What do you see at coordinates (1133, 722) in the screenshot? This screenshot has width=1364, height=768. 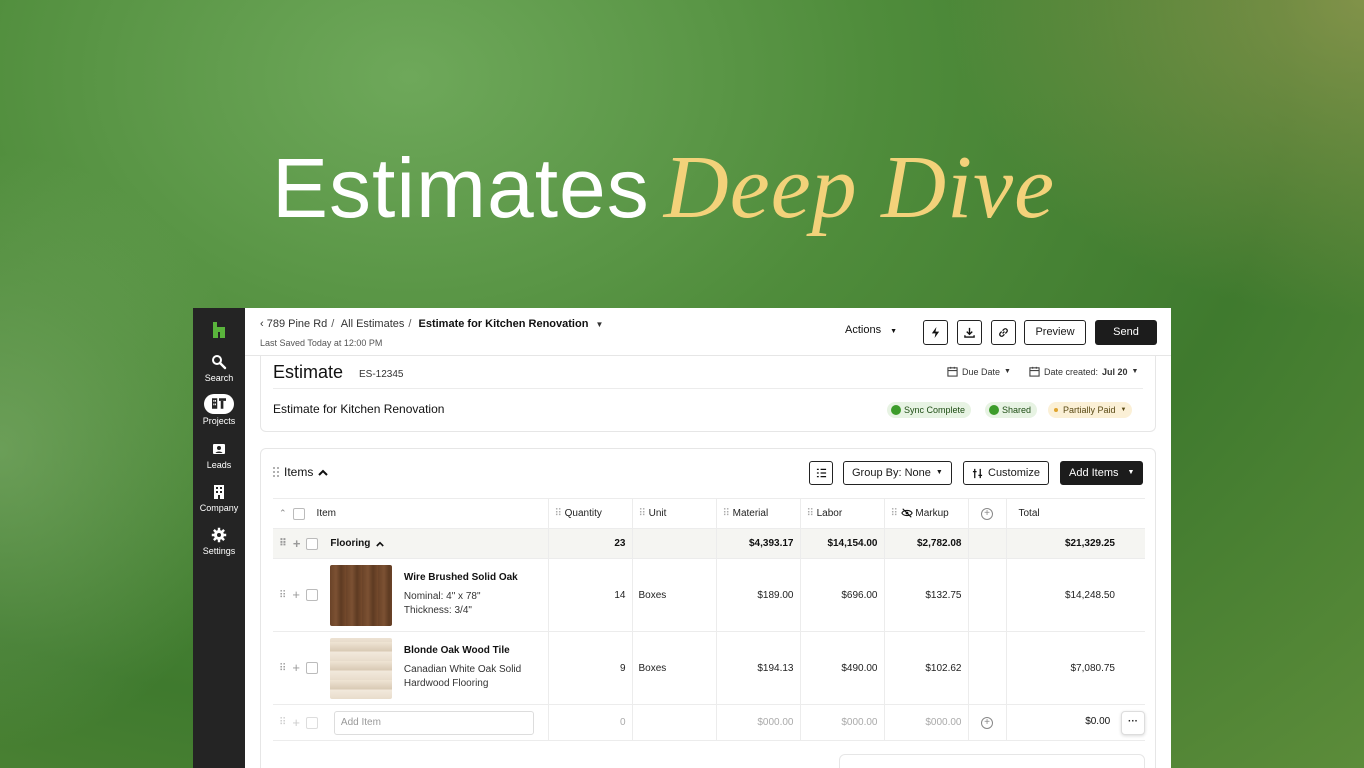 I see `more-options-button: ···` at bounding box center [1133, 722].